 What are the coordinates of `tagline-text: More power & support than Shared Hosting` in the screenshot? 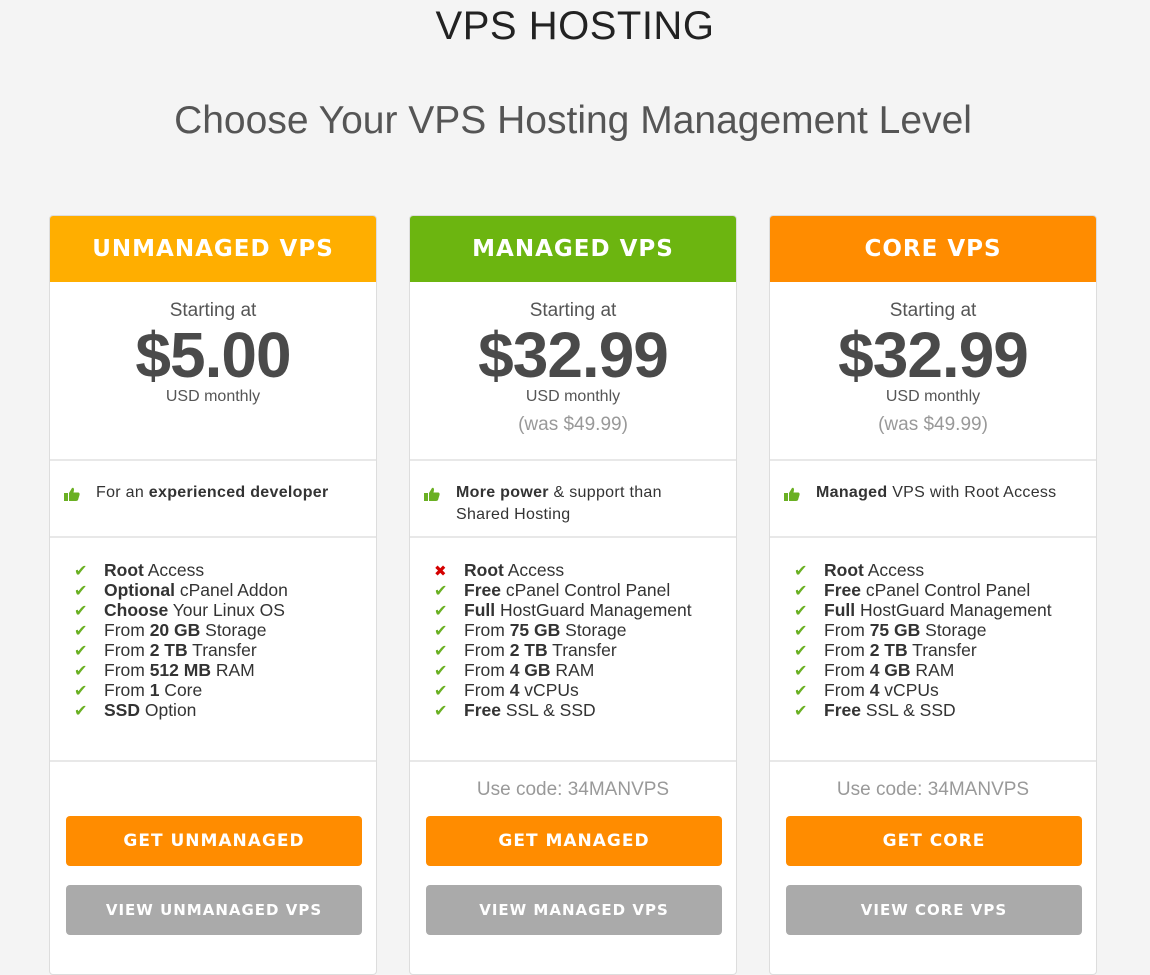 It's located at (559, 503).